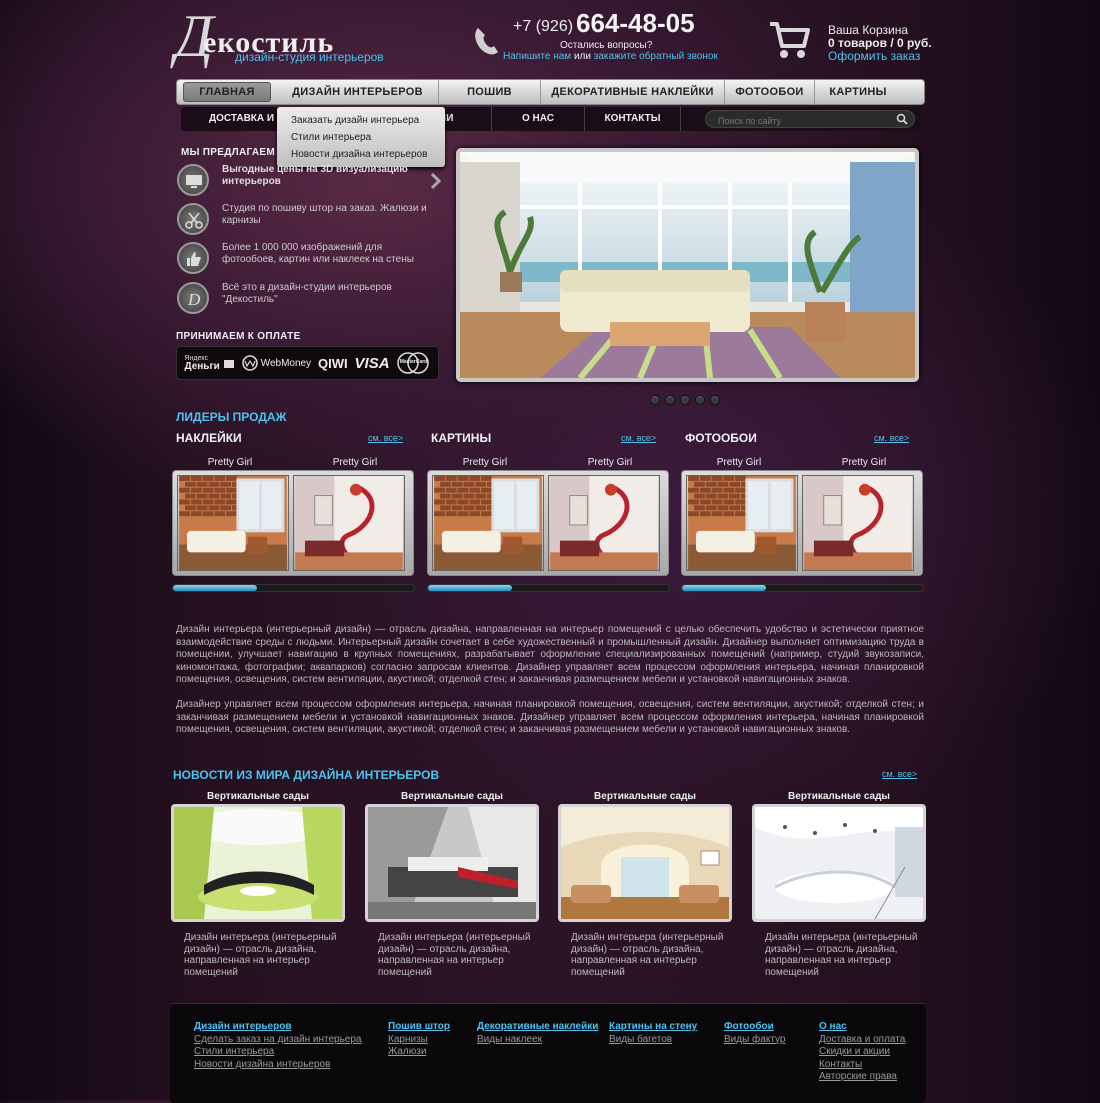 The width and height of the screenshot is (1100, 1103). I want to click on leaders-title: ЛИДЕРЫ ПРОДАЖ, so click(231, 417).